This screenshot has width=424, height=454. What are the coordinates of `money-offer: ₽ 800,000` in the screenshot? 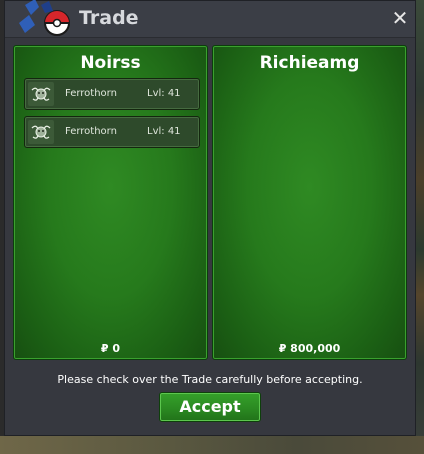 It's located at (309, 348).